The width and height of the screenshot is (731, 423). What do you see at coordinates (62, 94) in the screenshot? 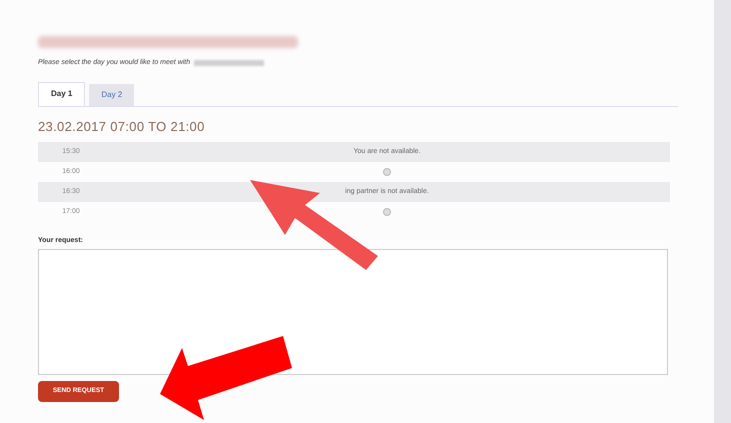
I see `day-tab: Day 1` at bounding box center [62, 94].